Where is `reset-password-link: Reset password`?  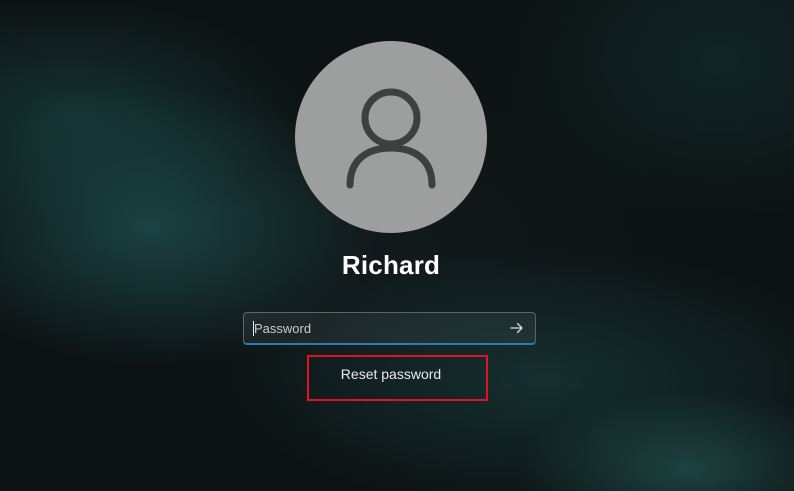 reset-password-link: Reset password is located at coordinates (391, 374).